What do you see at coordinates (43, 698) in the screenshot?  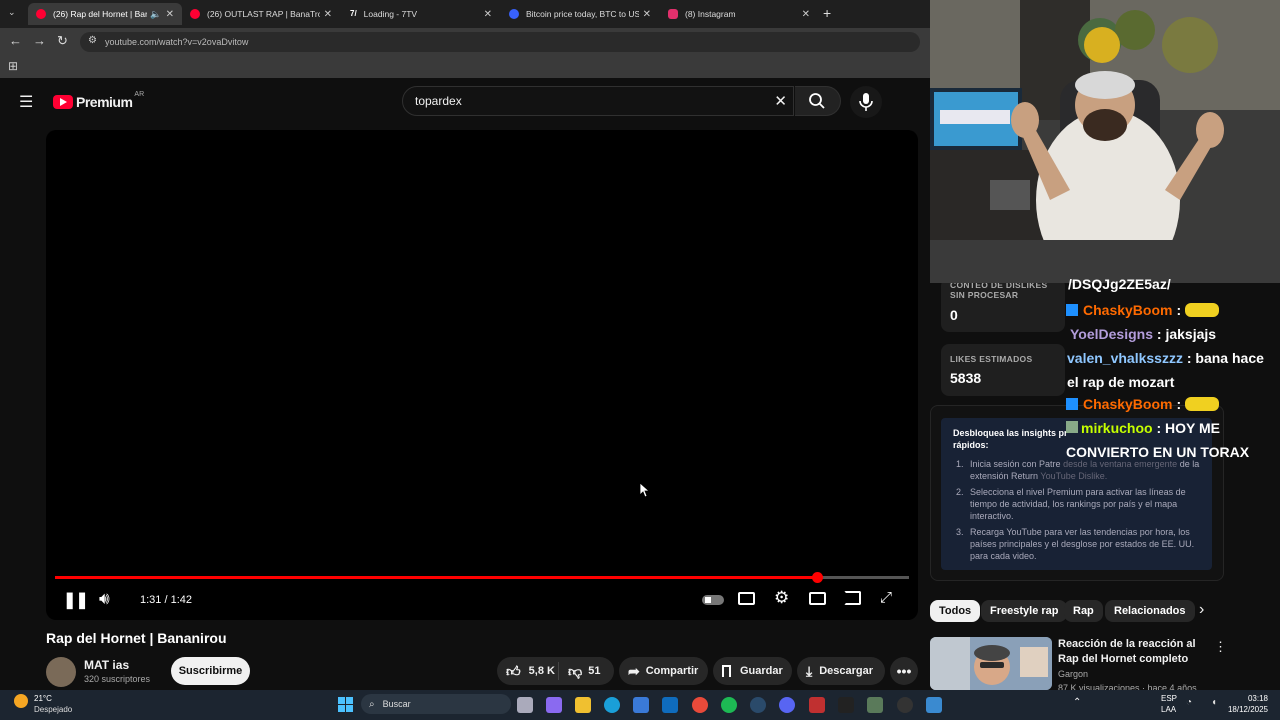 I see `weather-temp: 21°C` at bounding box center [43, 698].